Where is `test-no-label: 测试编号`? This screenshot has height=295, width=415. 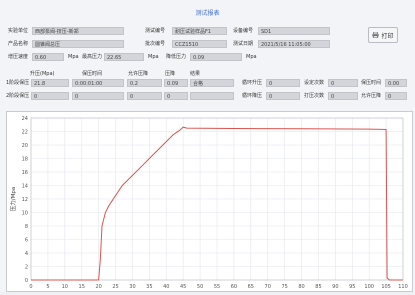
test-no-label: 测试编号 is located at coordinates (155, 31).